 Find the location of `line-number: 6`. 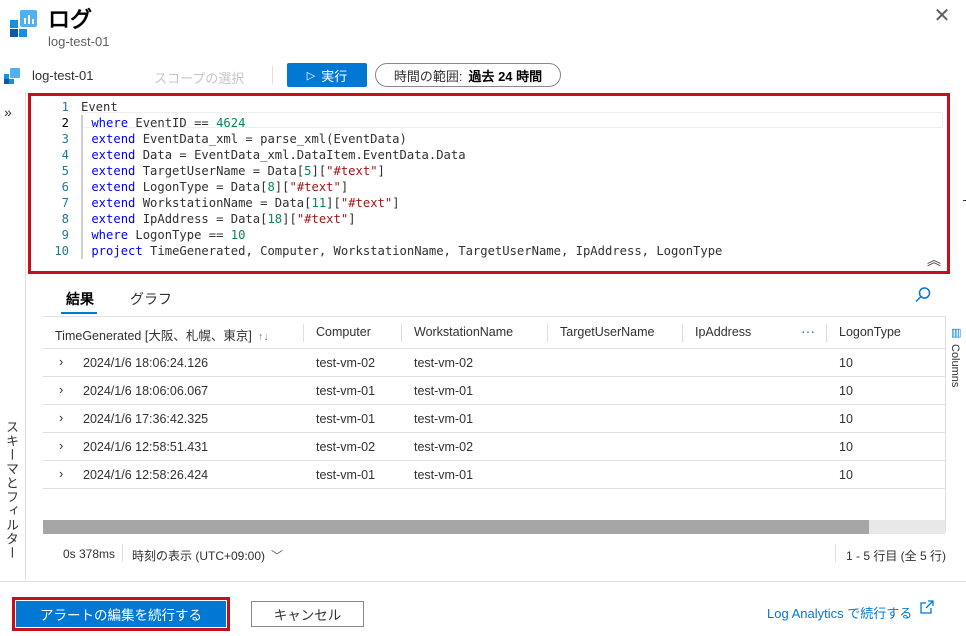

line-number: 6 is located at coordinates (65, 187).